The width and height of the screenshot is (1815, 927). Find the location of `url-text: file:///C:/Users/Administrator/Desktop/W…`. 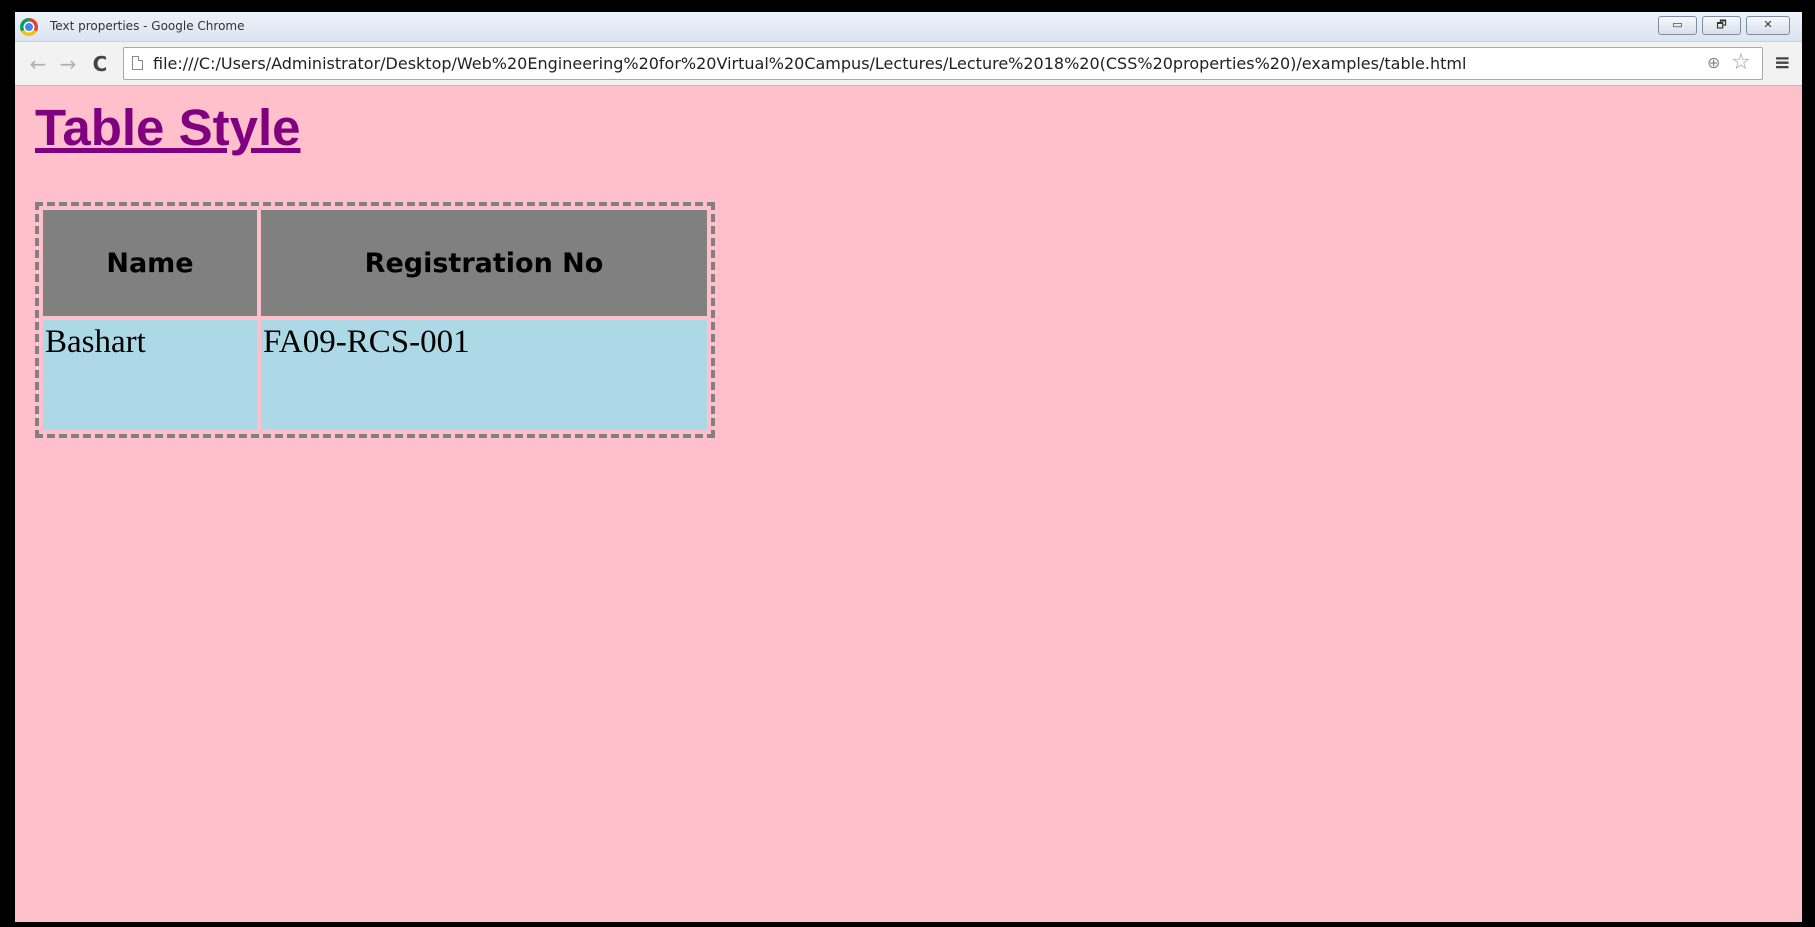

url-text: file:///C:/Users/Administrator/Desktop/W… is located at coordinates (809, 63).